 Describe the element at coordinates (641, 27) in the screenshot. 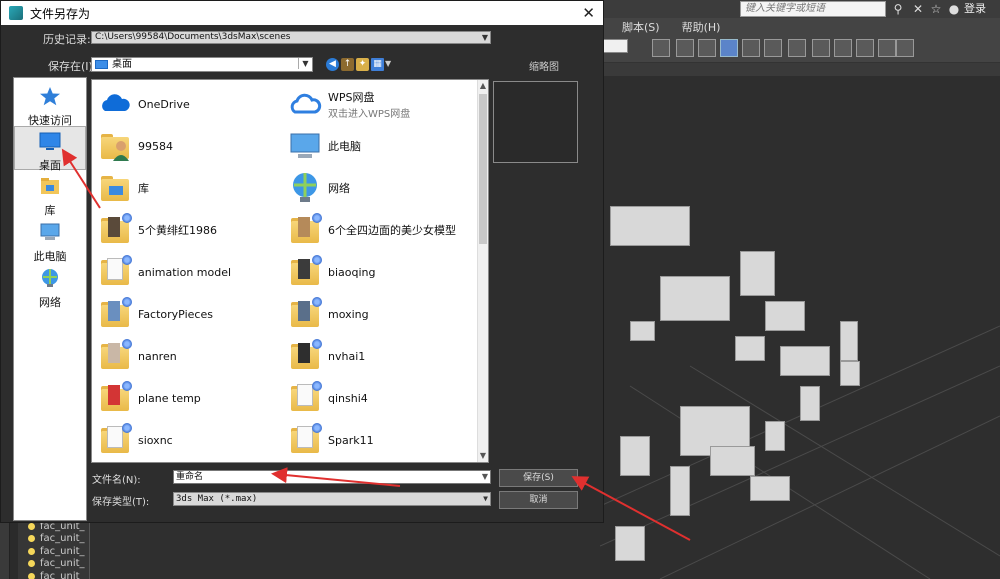

I see `menu-script: 脚本(S)` at that location.